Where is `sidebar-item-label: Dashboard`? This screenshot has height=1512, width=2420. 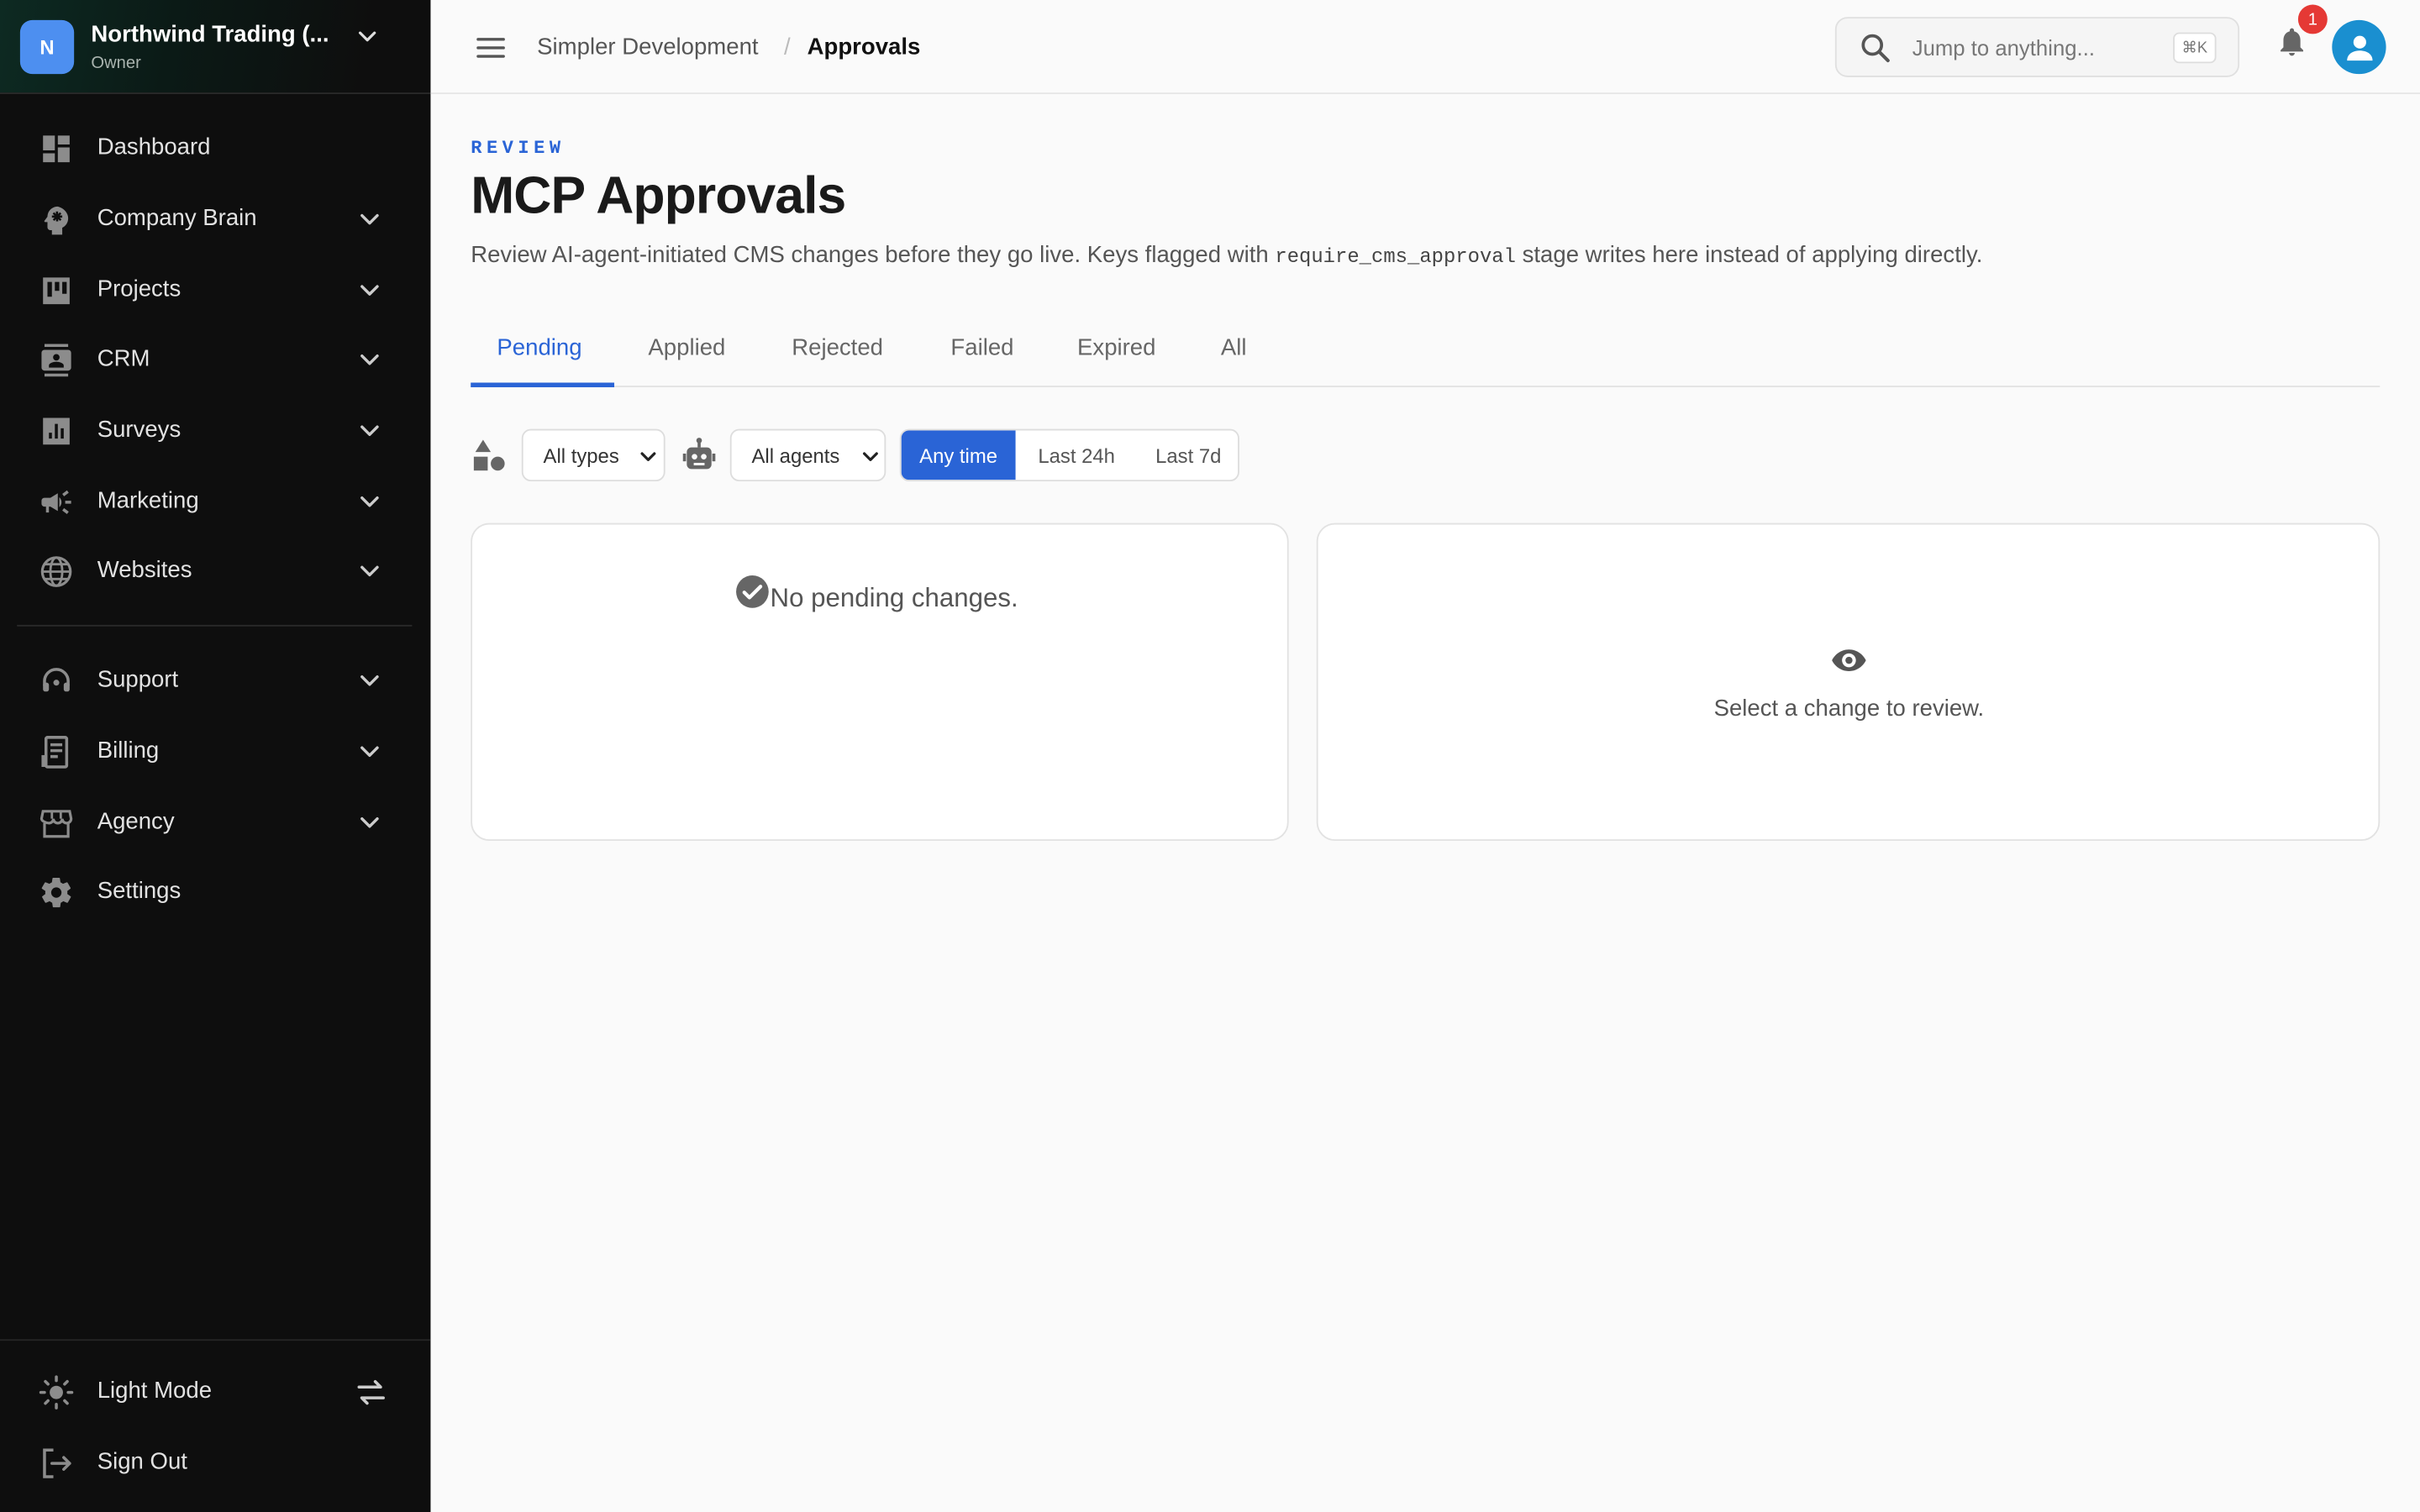
sidebar-item-label: Dashboard is located at coordinates (154, 147).